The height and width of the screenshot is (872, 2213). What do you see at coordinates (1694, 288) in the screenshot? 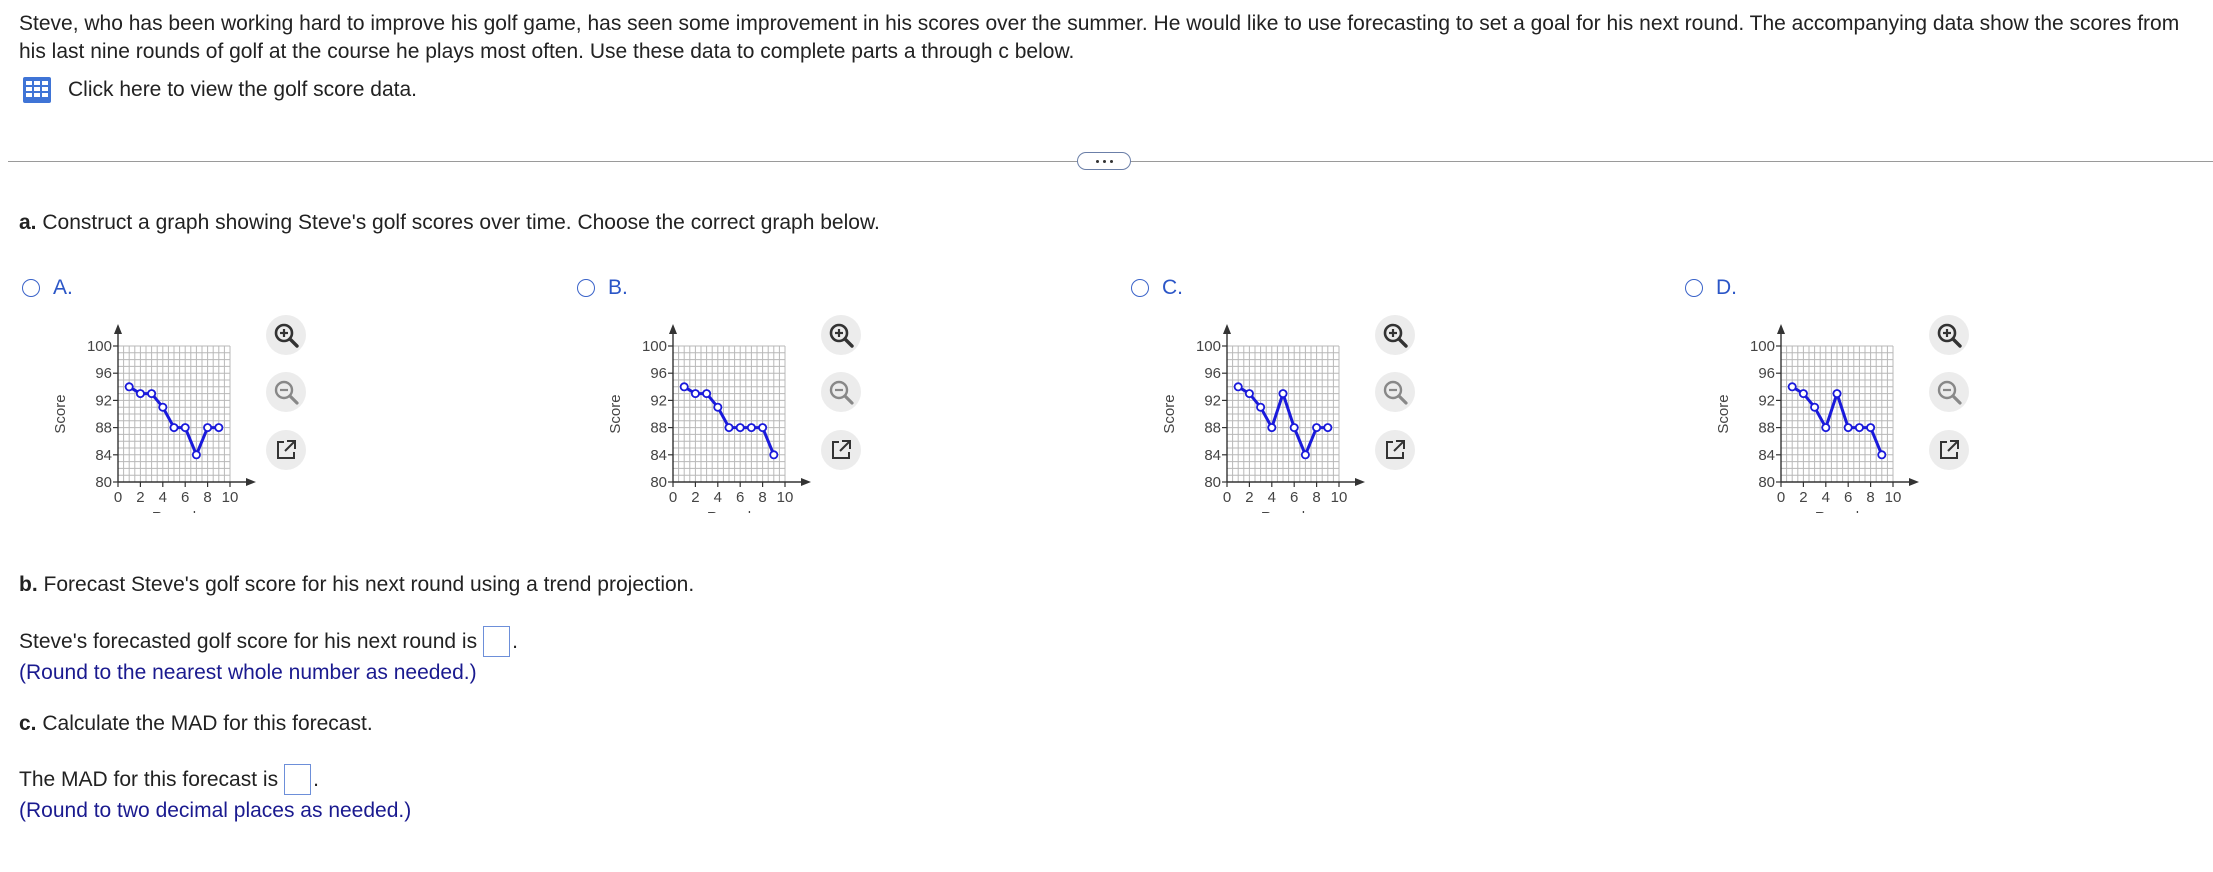
I see `option-d-radio` at bounding box center [1694, 288].